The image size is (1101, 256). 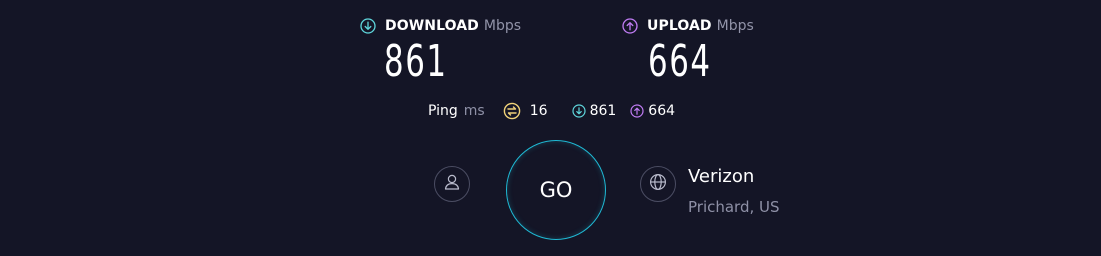 I want to click on download-header: DOWNLOAD Mbps, so click(x=440, y=26).